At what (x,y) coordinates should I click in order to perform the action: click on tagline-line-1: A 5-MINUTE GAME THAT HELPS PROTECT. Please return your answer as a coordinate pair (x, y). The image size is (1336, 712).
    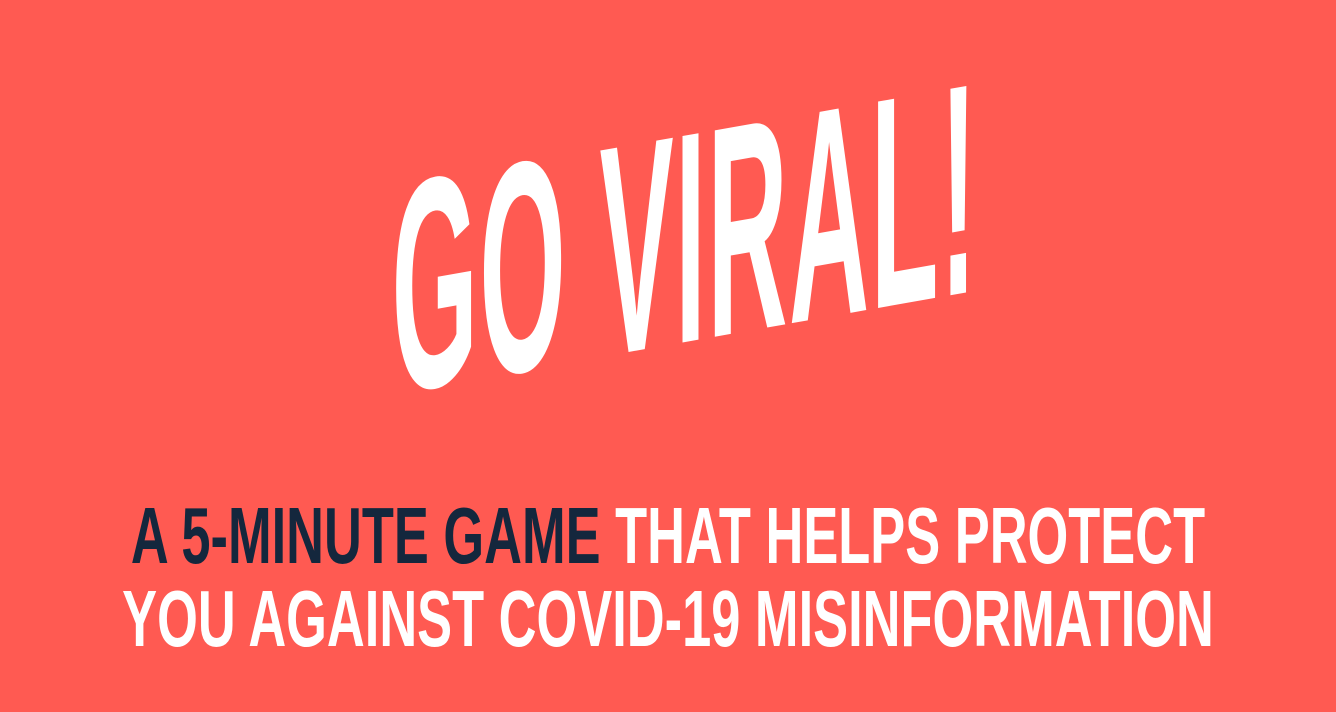
    Looking at the image, I should click on (668, 536).